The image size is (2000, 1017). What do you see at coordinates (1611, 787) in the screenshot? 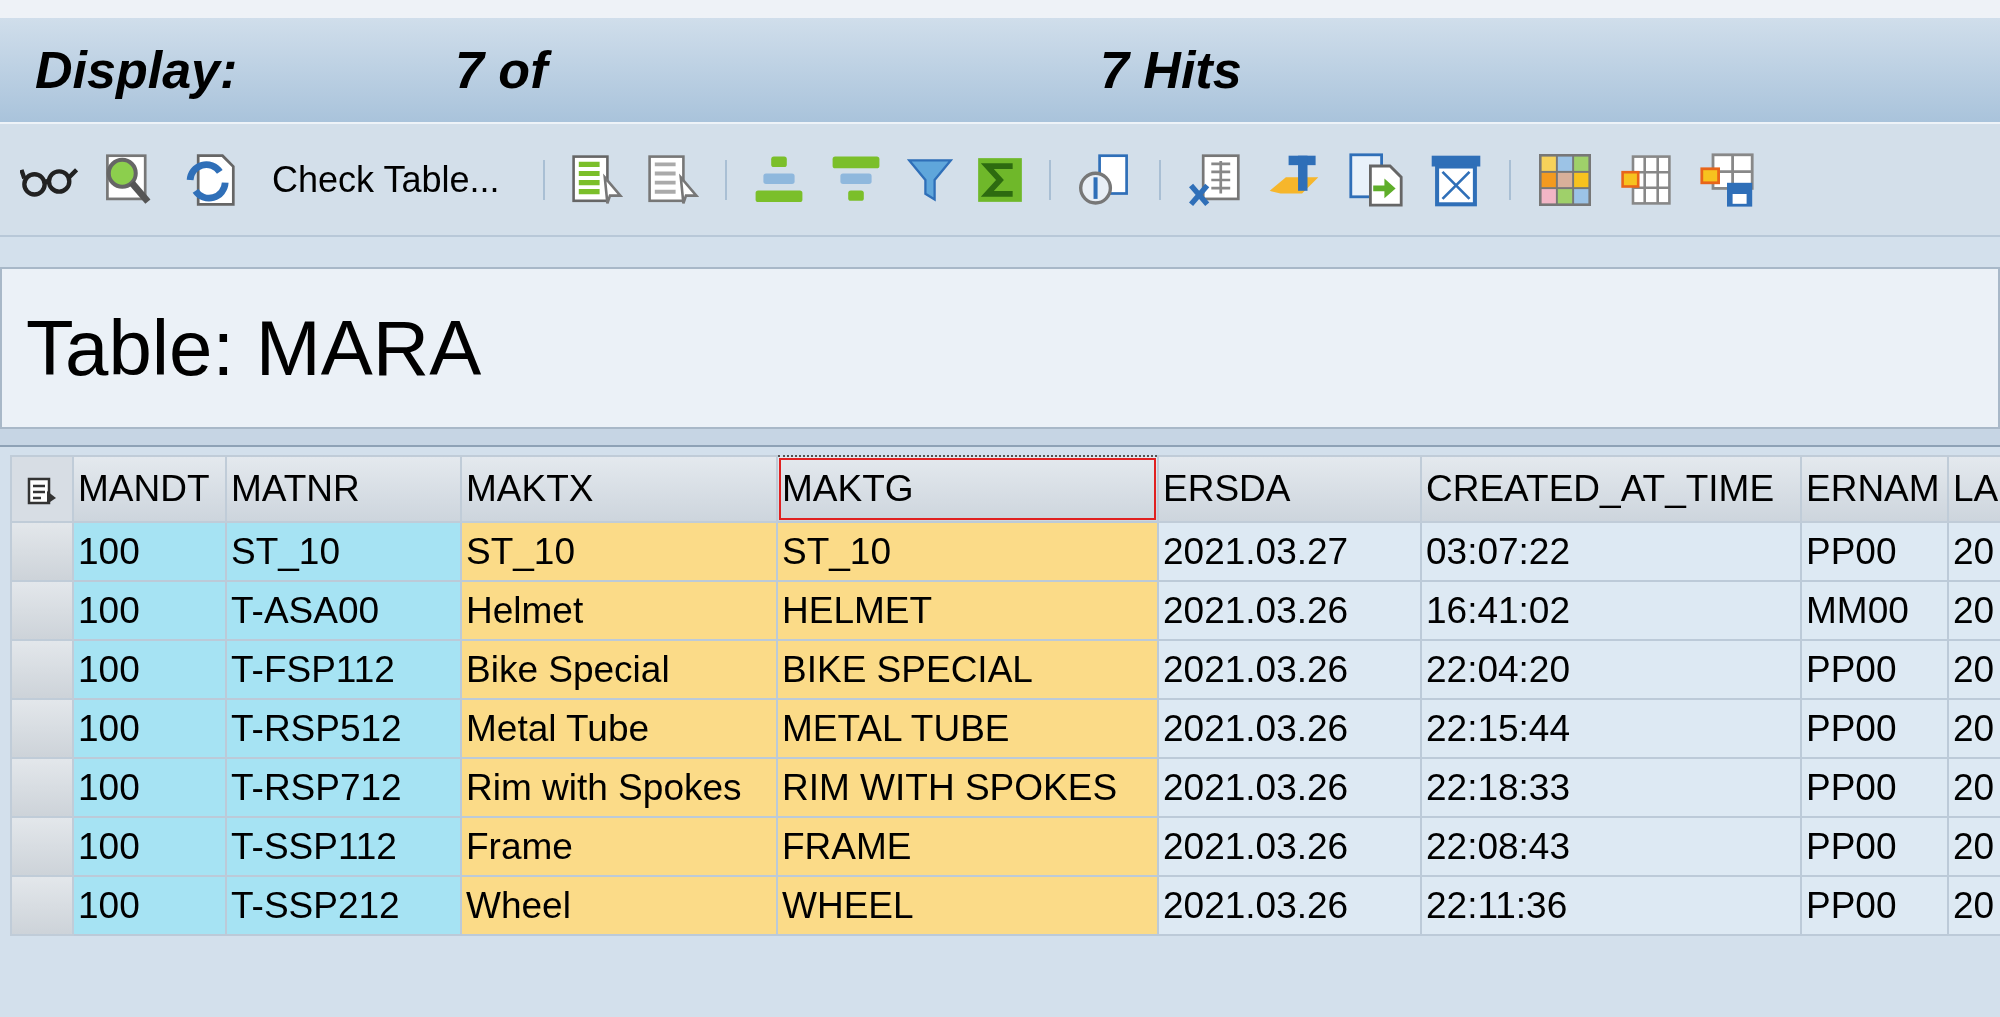
I see `table-cell: 22:18:33` at bounding box center [1611, 787].